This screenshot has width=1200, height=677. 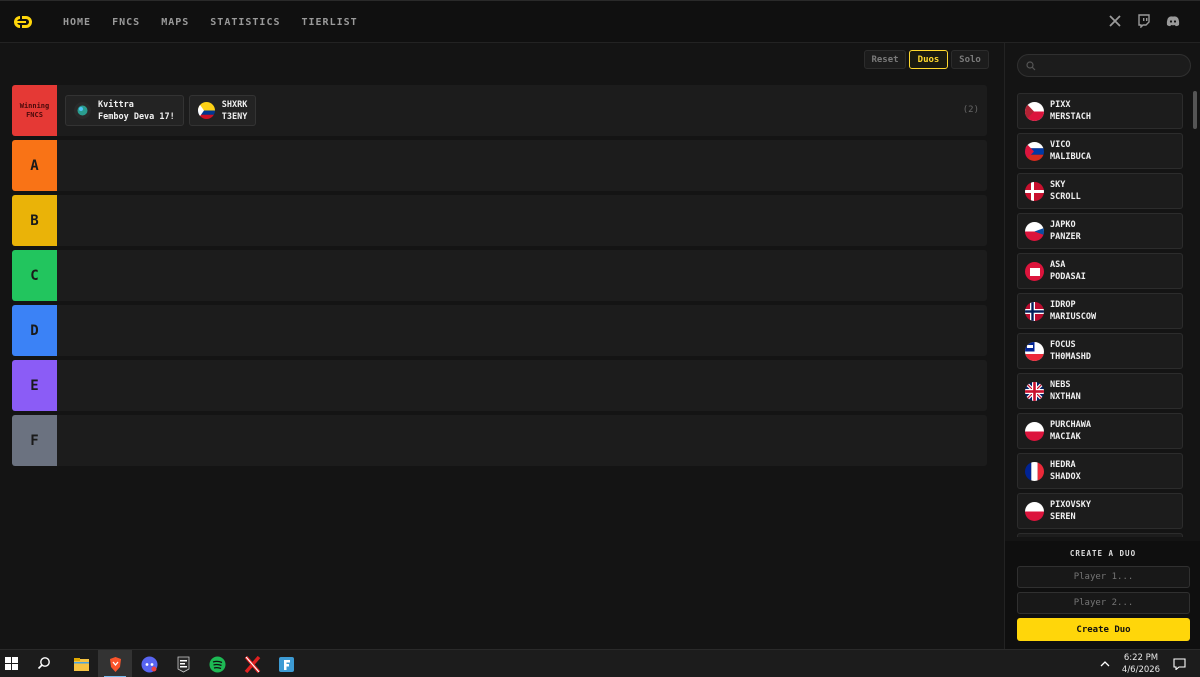 What do you see at coordinates (1195, 315) in the screenshot?
I see `scrollbar` at bounding box center [1195, 315].